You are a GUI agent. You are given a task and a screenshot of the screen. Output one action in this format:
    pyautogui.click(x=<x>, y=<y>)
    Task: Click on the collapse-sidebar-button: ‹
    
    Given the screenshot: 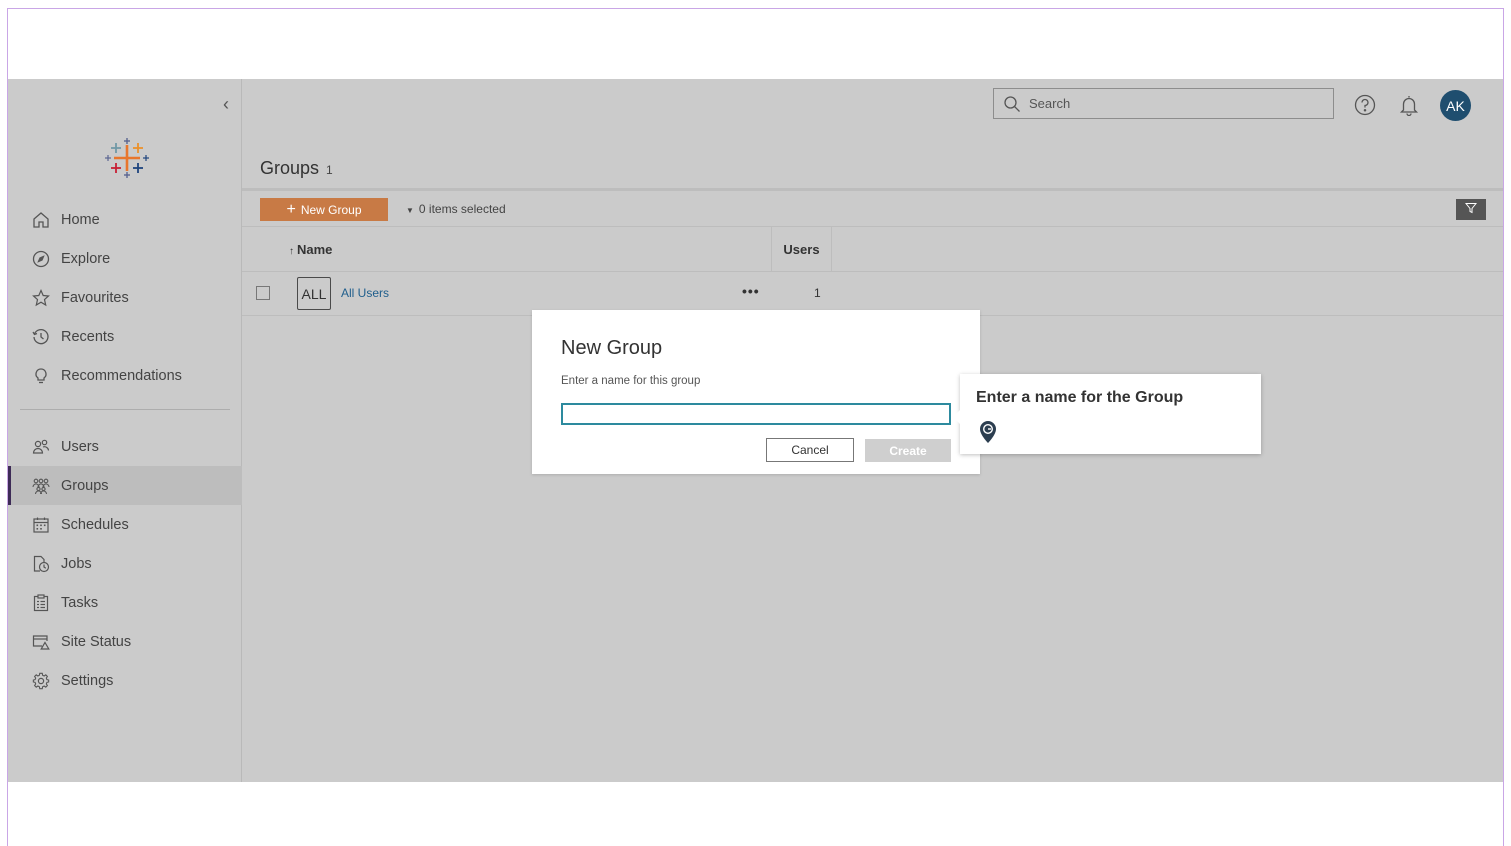 What is the action you would take?
    pyautogui.click(x=226, y=104)
    